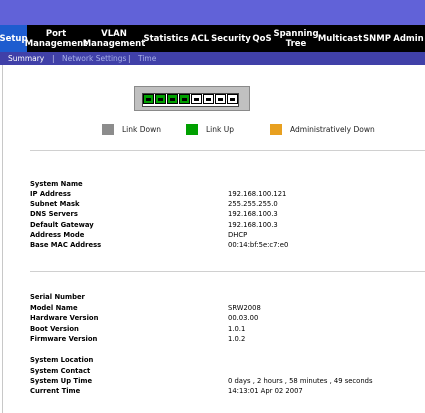 This screenshot has height=413, width=425. Describe the element at coordinates (332, 129) in the screenshot. I see `legend-label: Administratively Down` at that location.